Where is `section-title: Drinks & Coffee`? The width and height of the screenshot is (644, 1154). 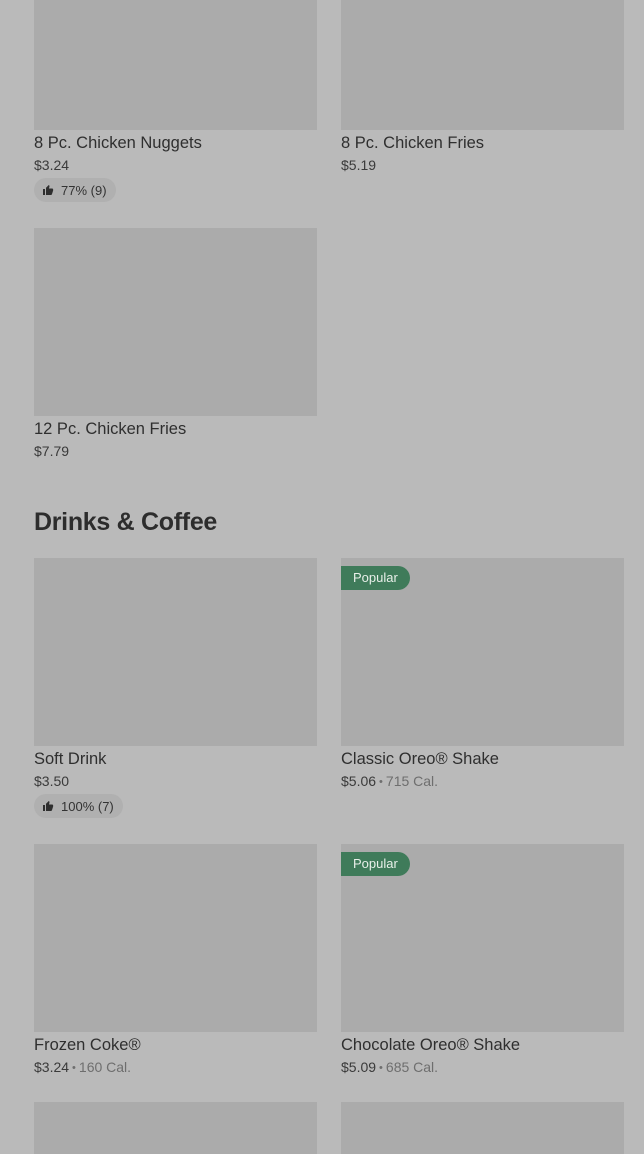 section-title: Drinks & Coffee is located at coordinates (126, 522).